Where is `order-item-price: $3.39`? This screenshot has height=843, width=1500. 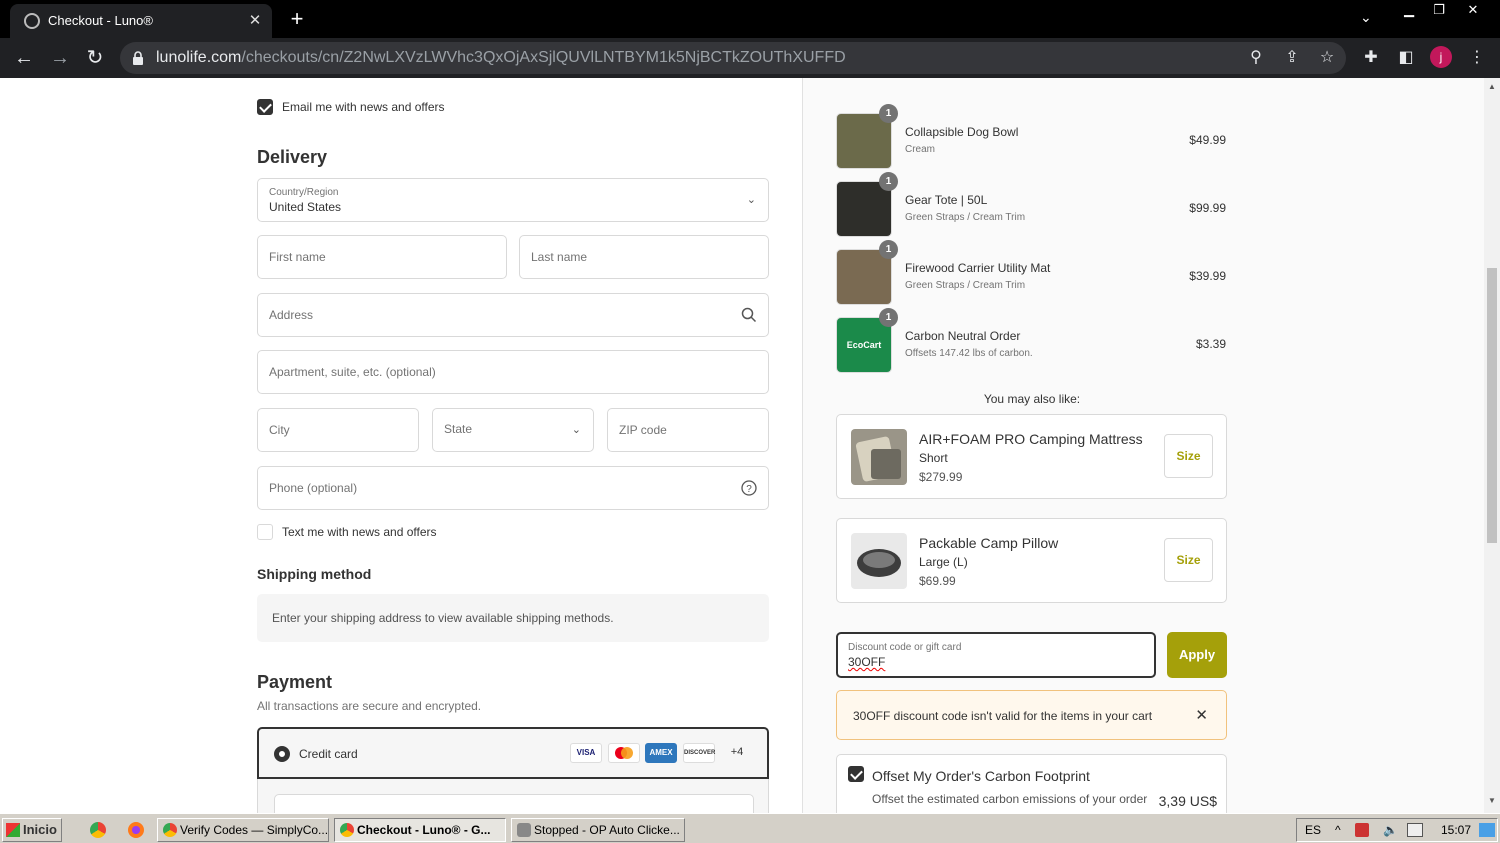
order-item-price: $3.39 is located at coordinates (1210, 344).